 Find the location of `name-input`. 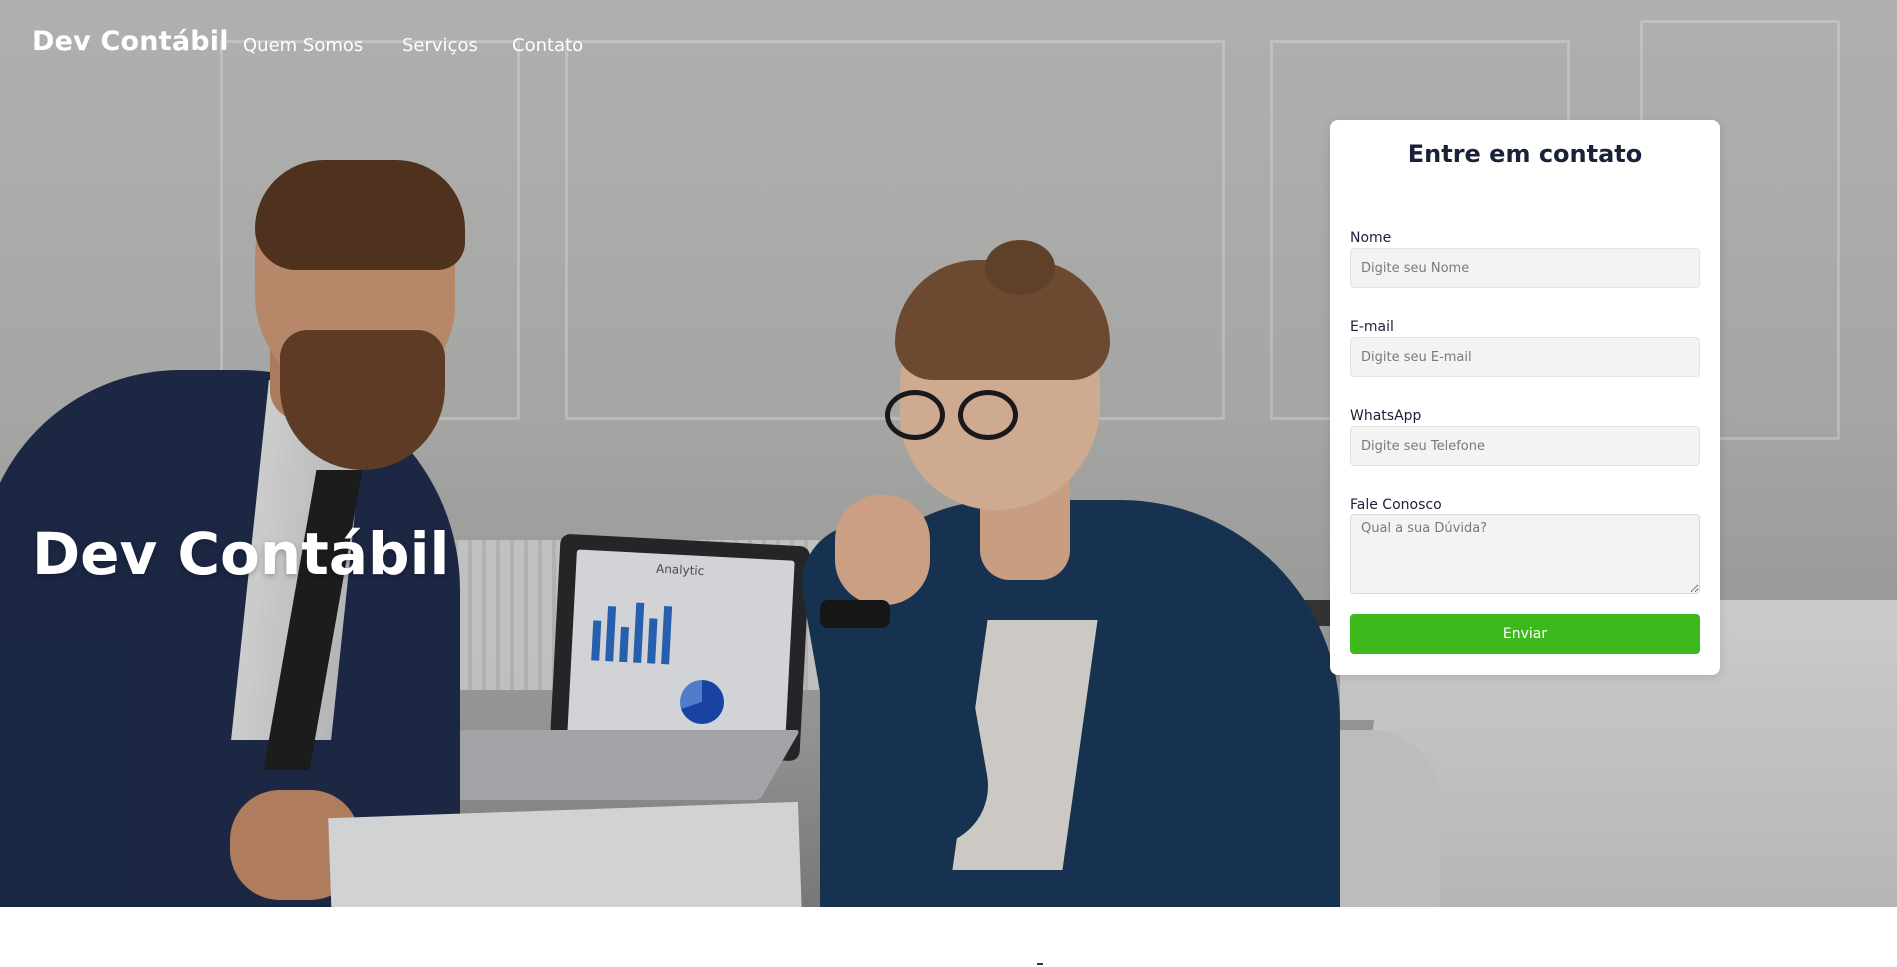

name-input is located at coordinates (1525, 268).